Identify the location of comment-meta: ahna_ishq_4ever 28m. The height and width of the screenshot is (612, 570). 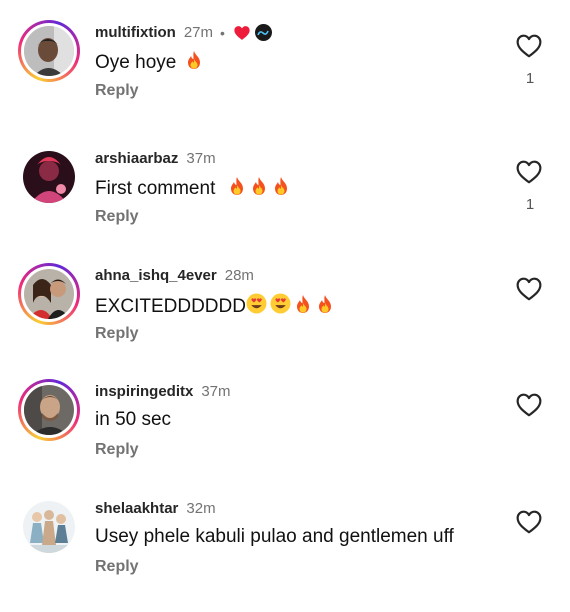
(174, 275).